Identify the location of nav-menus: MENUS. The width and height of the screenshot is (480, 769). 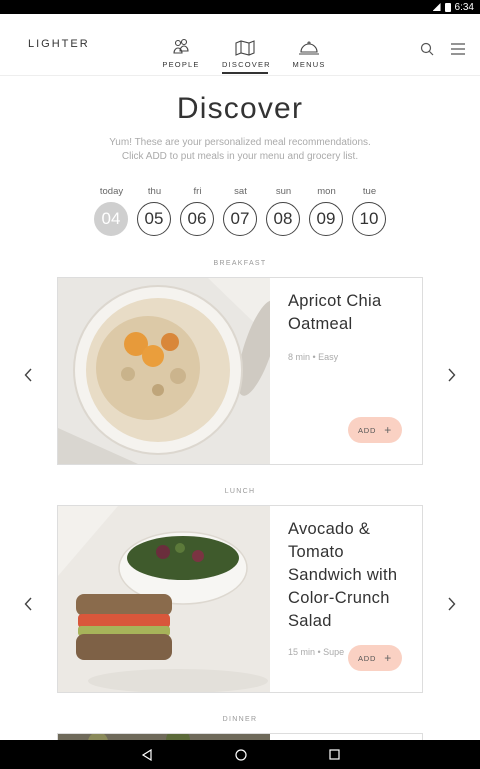
(309, 54).